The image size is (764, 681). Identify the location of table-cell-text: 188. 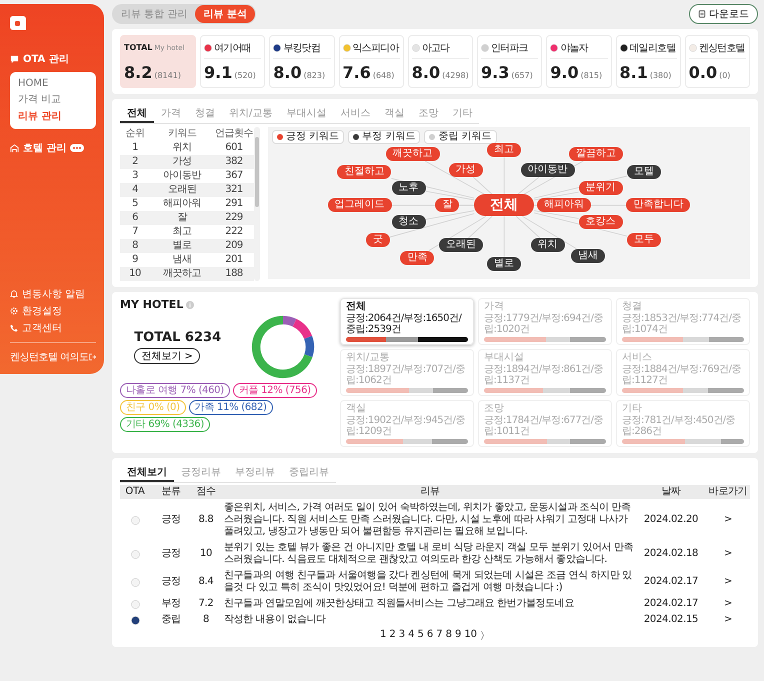
(234, 274).